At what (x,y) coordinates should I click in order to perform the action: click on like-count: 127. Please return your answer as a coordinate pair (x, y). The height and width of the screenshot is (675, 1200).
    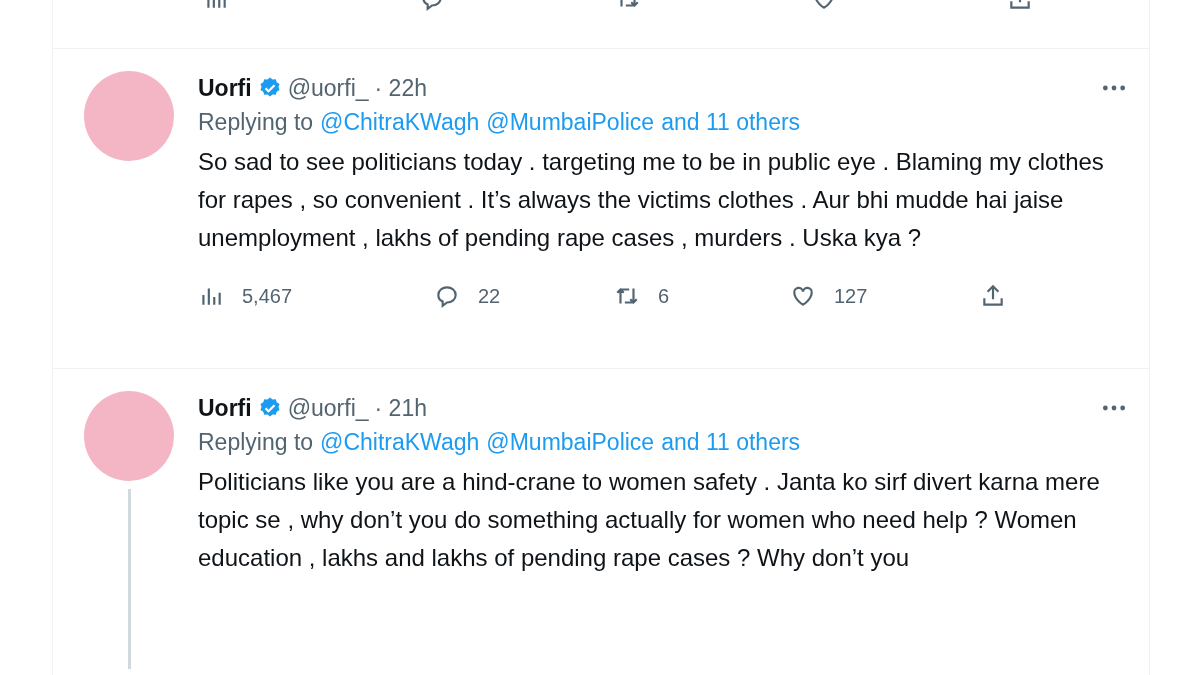
    Looking at the image, I should click on (851, 296).